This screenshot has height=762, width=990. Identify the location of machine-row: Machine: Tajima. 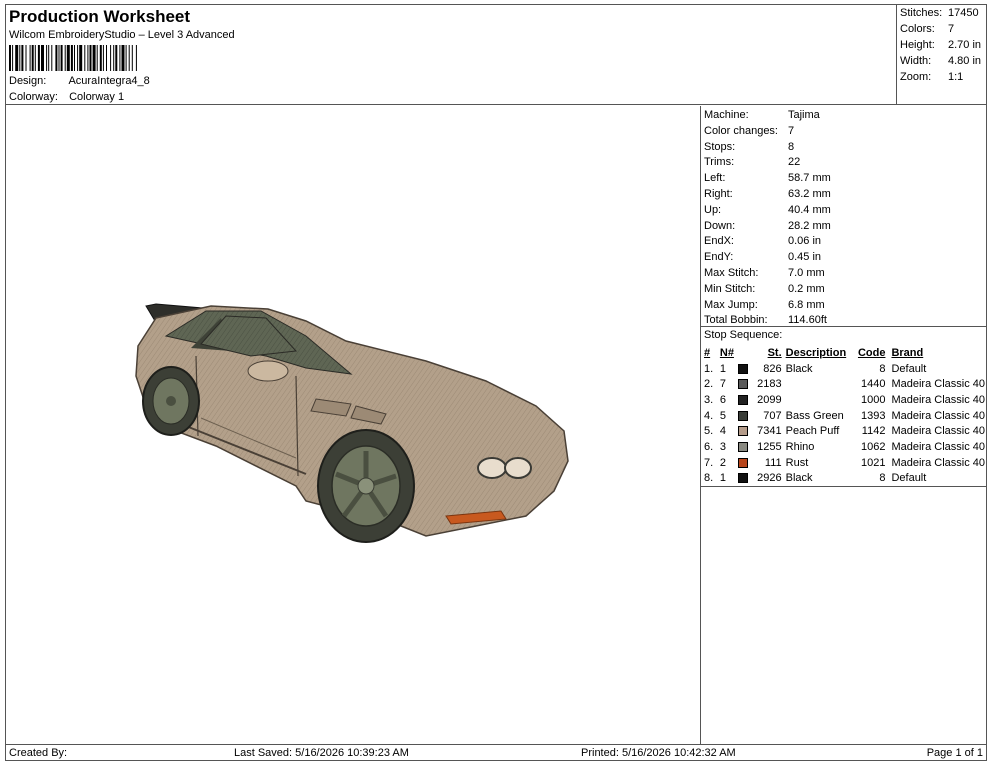
(762, 115).